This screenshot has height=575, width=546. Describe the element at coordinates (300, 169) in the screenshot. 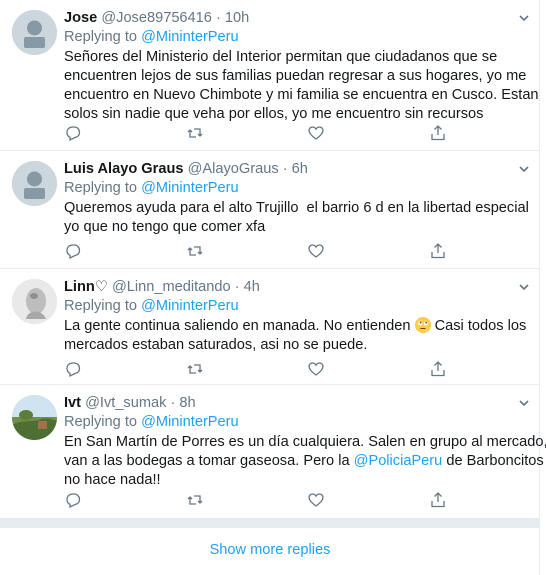

I see `timestamp: 6h` at that location.